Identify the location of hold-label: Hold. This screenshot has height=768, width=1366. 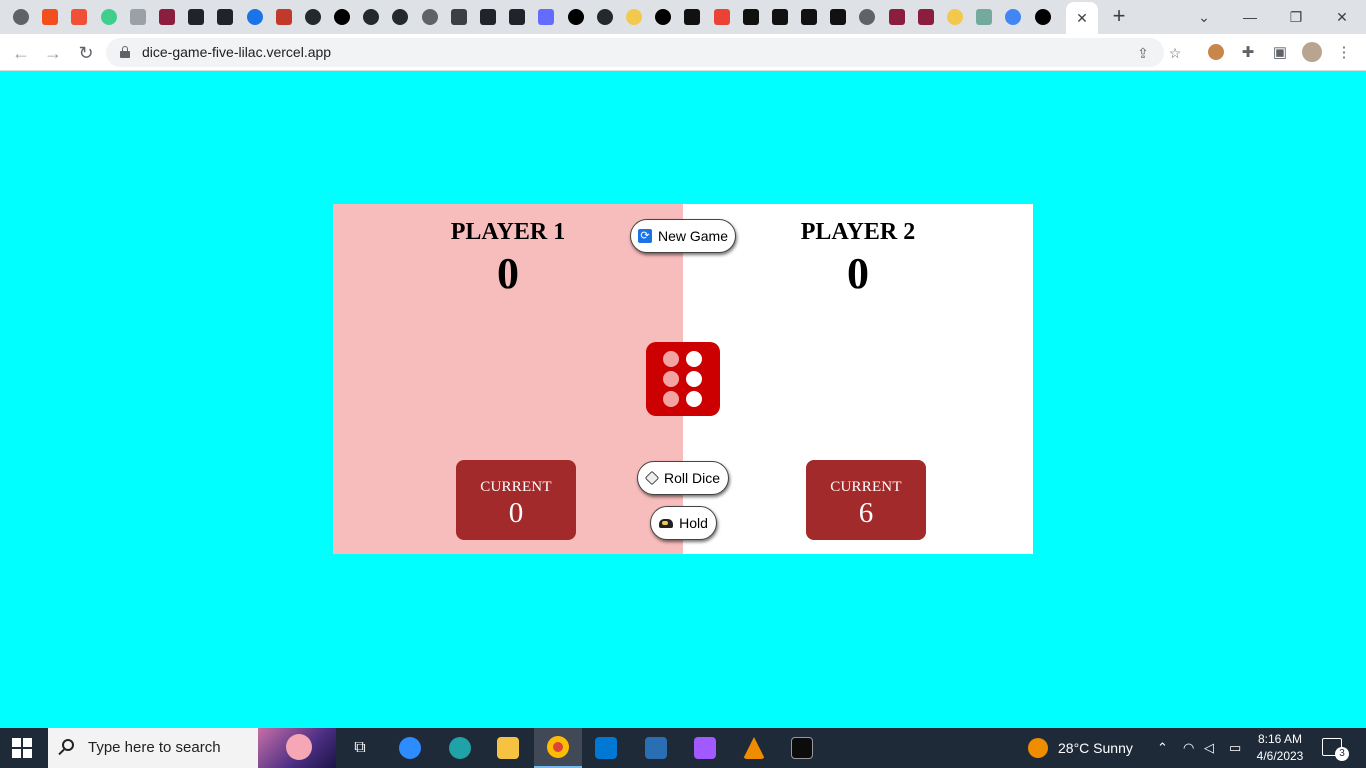
(693, 523).